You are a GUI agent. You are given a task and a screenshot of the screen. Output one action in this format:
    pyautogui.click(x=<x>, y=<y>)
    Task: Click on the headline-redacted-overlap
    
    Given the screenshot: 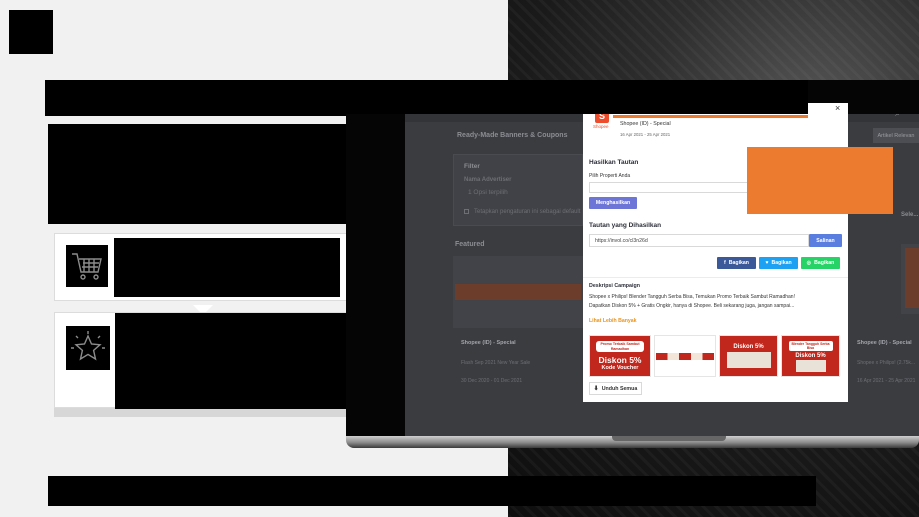 What is the action you would take?
    pyautogui.click(x=577, y=97)
    